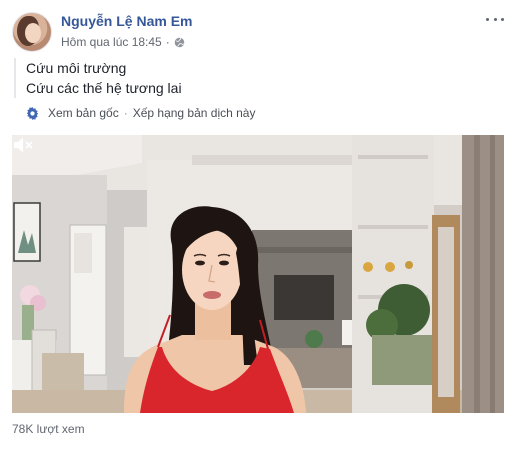 The height and width of the screenshot is (449, 516). I want to click on author-avatar, so click(32, 32).